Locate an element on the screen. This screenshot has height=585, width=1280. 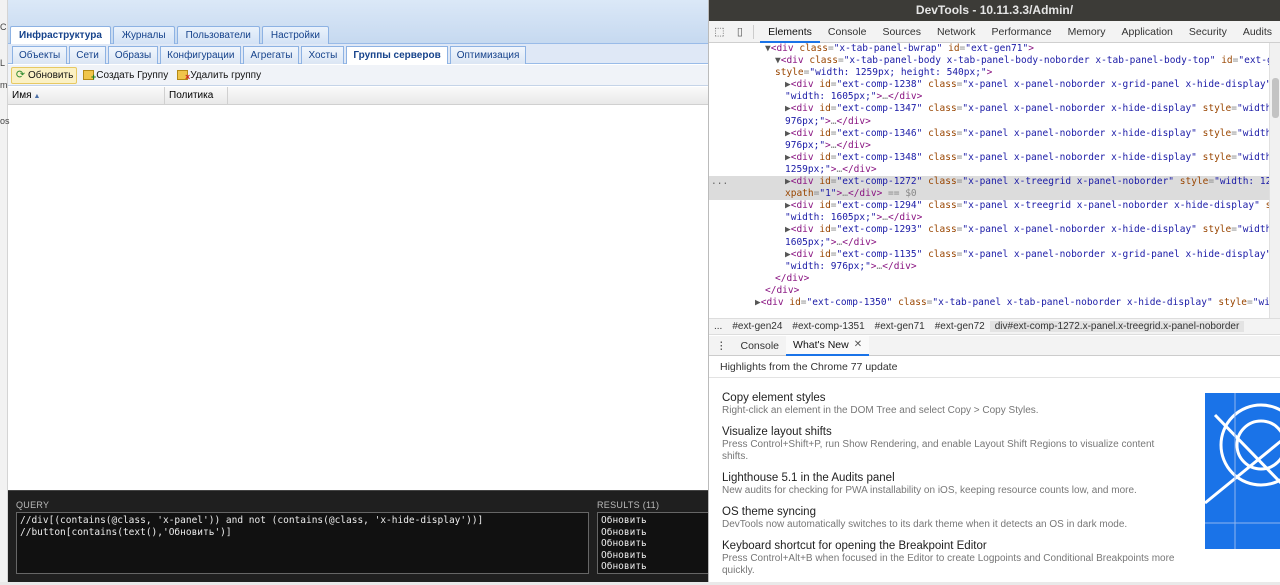
drawer-menu-icon: ⋮ is located at coordinates (721, 346).